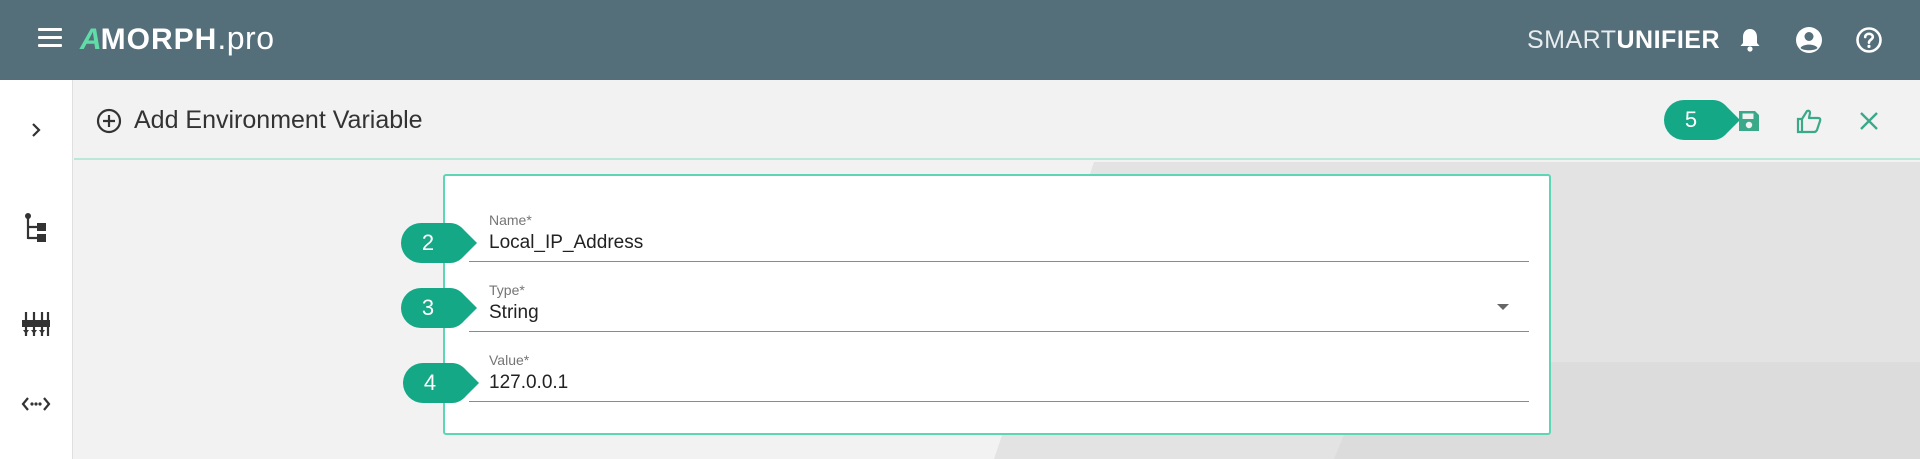 The width and height of the screenshot is (1920, 459). I want to click on logo-a: A, so click(91, 39).